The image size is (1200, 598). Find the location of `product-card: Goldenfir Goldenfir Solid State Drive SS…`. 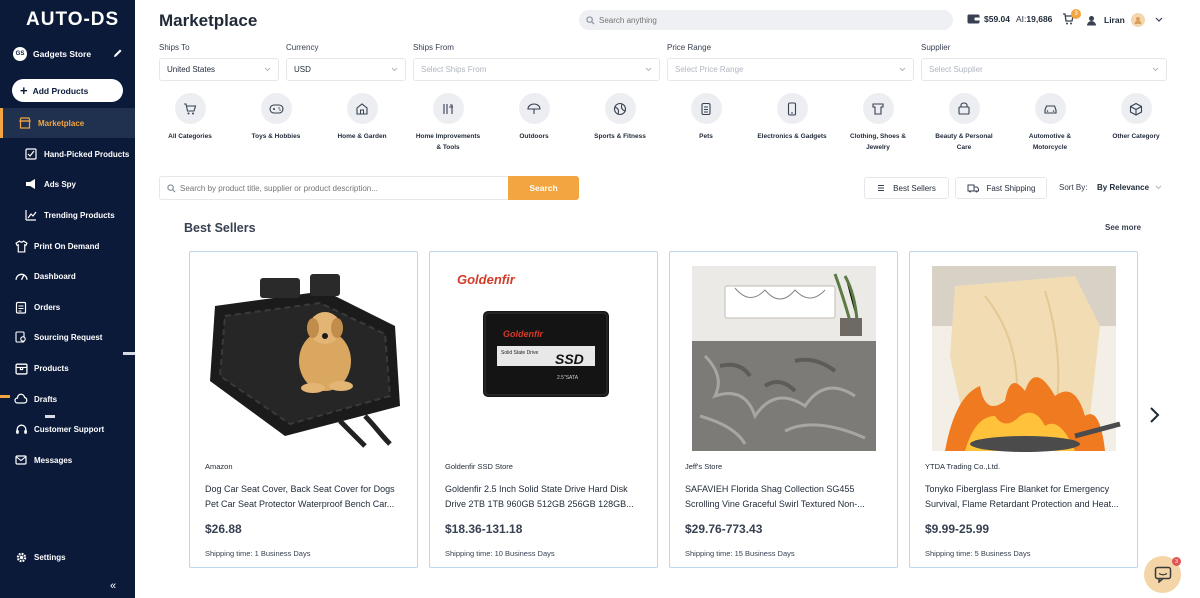

product-card: Goldenfir Goldenfir Solid State Drive SS… is located at coordinates (543, 409).